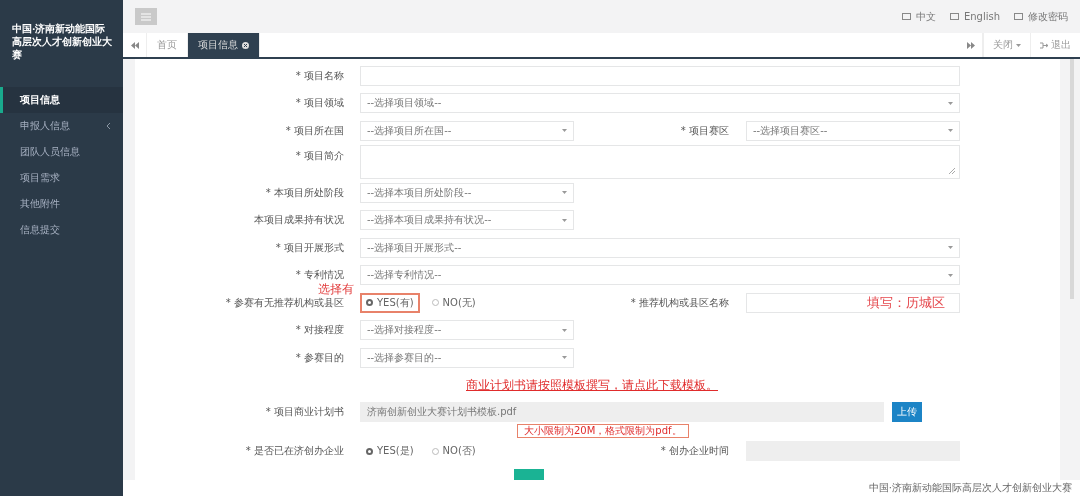 This screenshot has width=1080, height=496. What do you see at coordinates (61, 152) in the screenshot?
I see `sidebar-item: 团队人员信息` at bounding box center [61, 152].